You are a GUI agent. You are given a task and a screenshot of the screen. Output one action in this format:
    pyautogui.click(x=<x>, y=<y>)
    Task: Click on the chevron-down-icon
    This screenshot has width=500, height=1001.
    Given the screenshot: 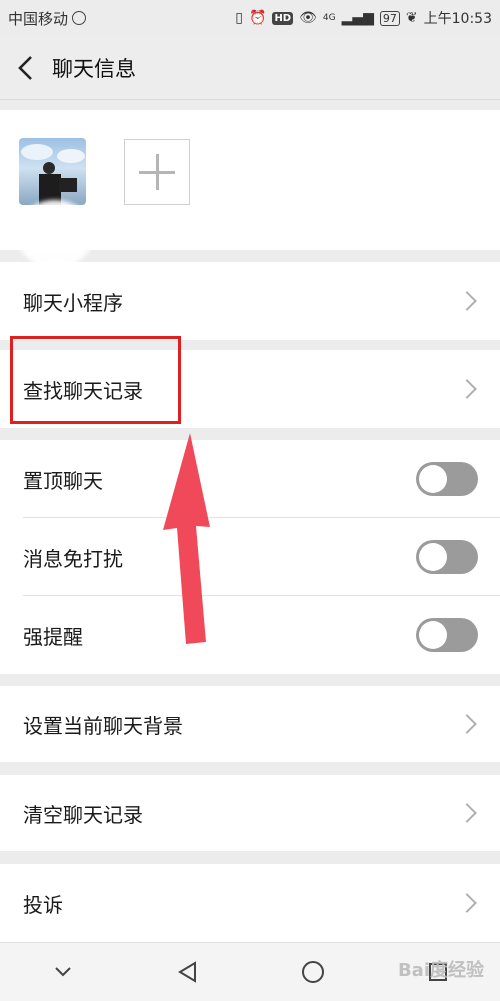 What is the action you would take?
    pyautogui.click(x=62, y=972)
    